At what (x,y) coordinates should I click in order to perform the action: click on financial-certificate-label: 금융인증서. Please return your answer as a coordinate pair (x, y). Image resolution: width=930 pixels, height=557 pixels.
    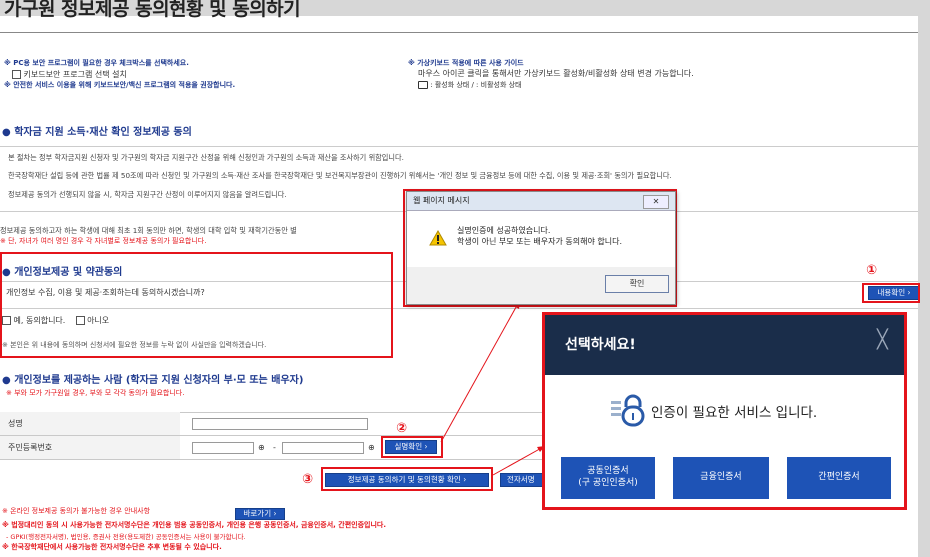
    Looking at the image, I should click on (721, 477).